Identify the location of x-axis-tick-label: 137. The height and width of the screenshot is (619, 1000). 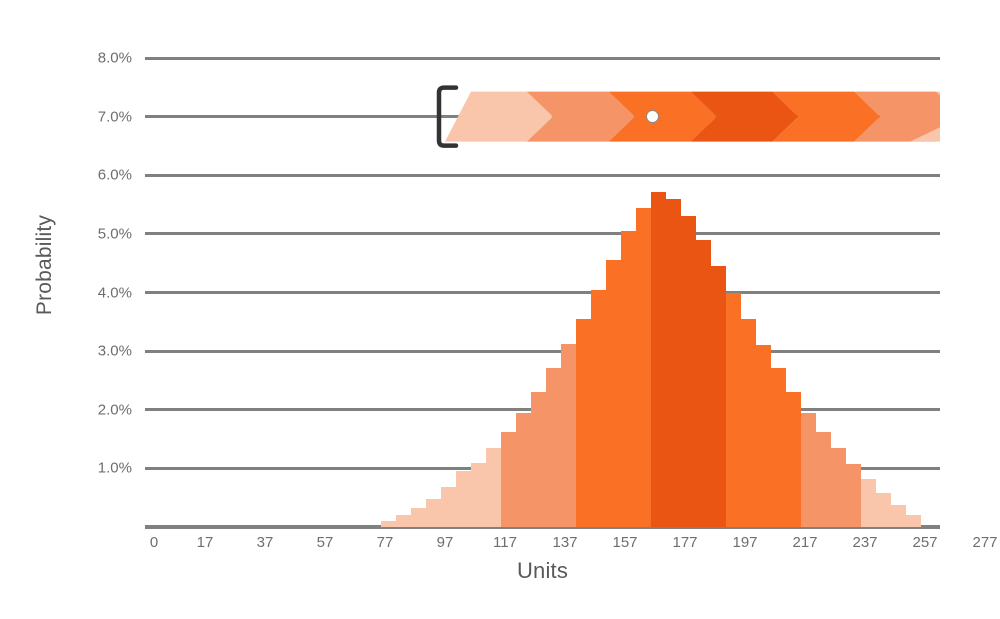
(565, 542).